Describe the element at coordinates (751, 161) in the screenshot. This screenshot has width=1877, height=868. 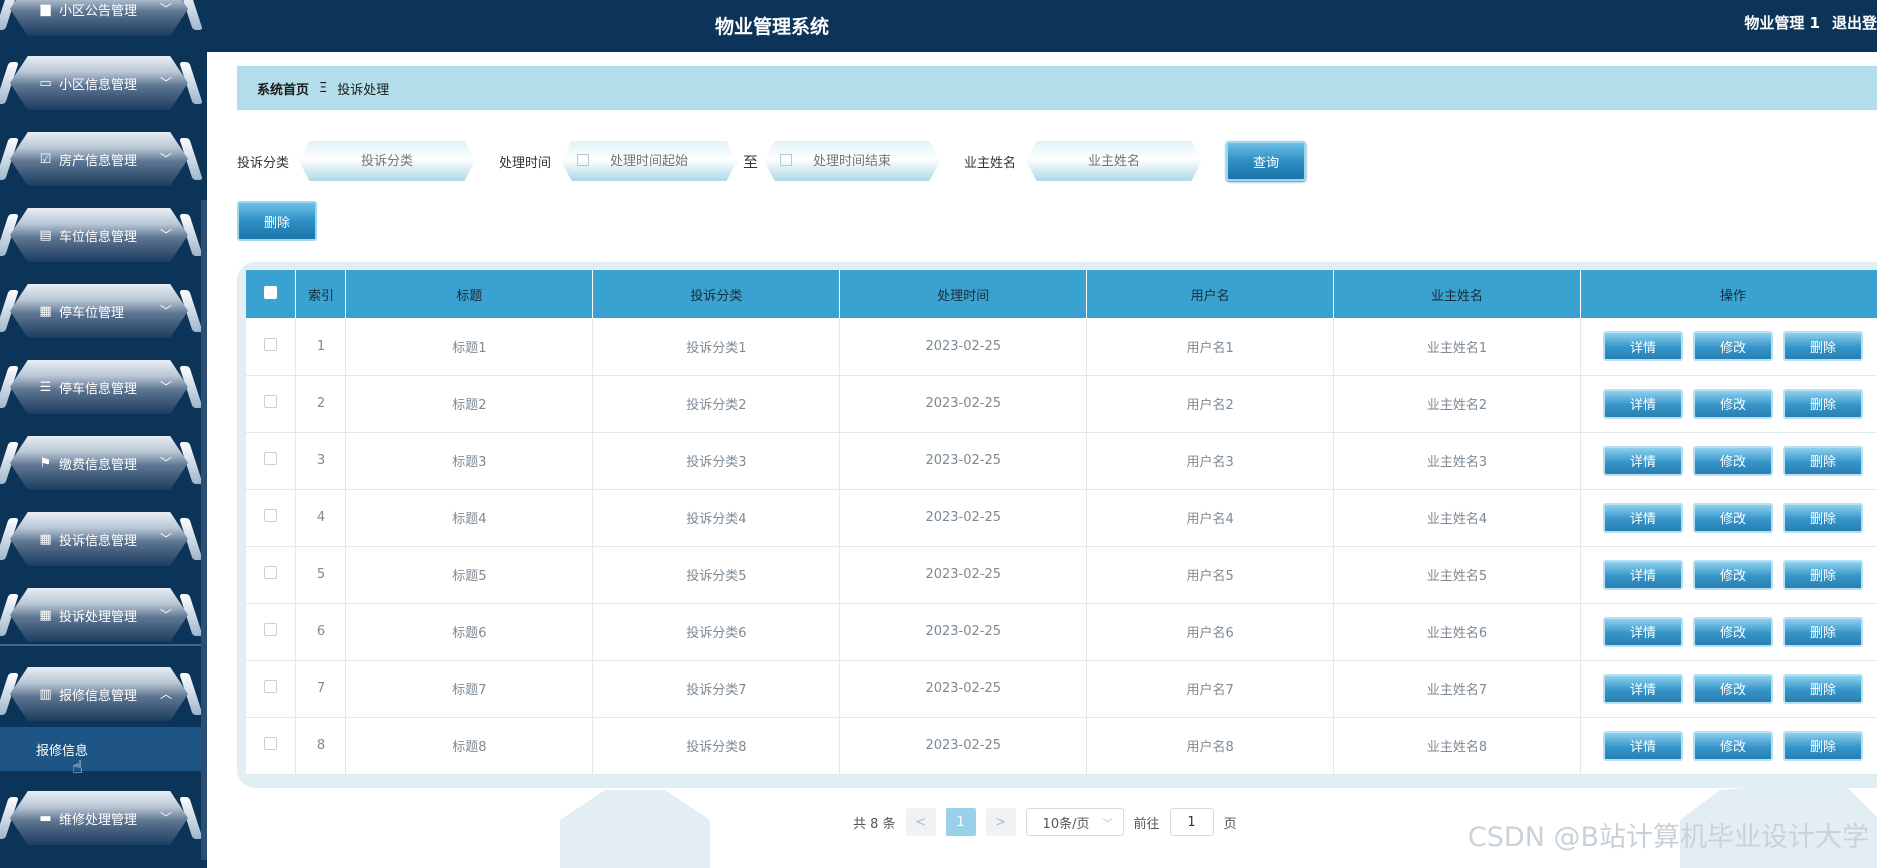
I see `time-range-separator: 至` at that location.